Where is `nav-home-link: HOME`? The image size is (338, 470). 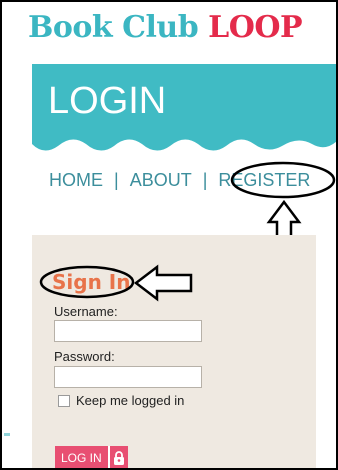
nav-home-link: HOME is located at coordinates (76, 180).